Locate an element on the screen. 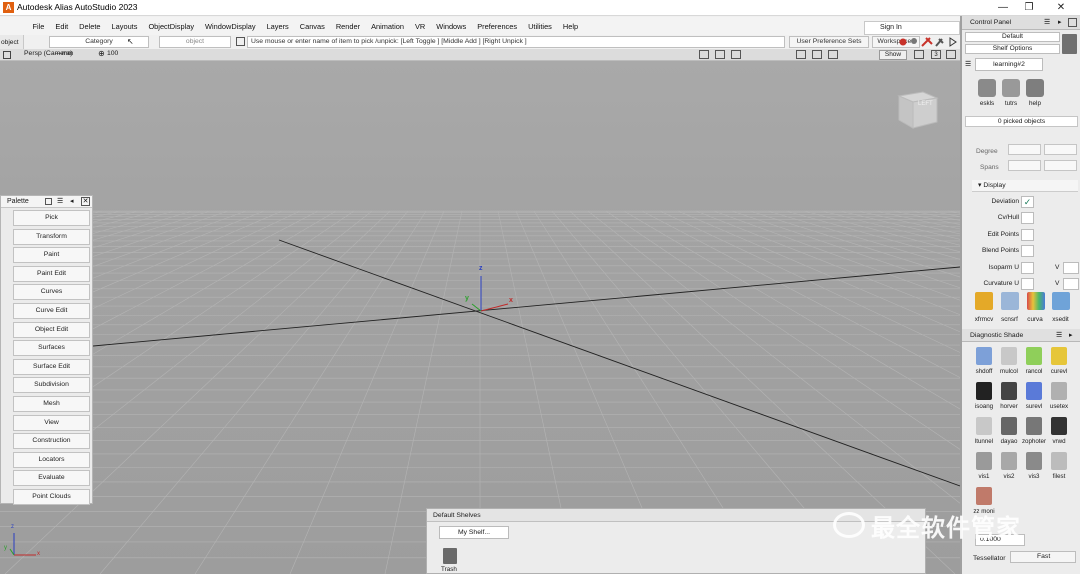 The width and height of the screenshot is (1080, 574). palette-curves-button: Curves is located at coordinates (51, 292).